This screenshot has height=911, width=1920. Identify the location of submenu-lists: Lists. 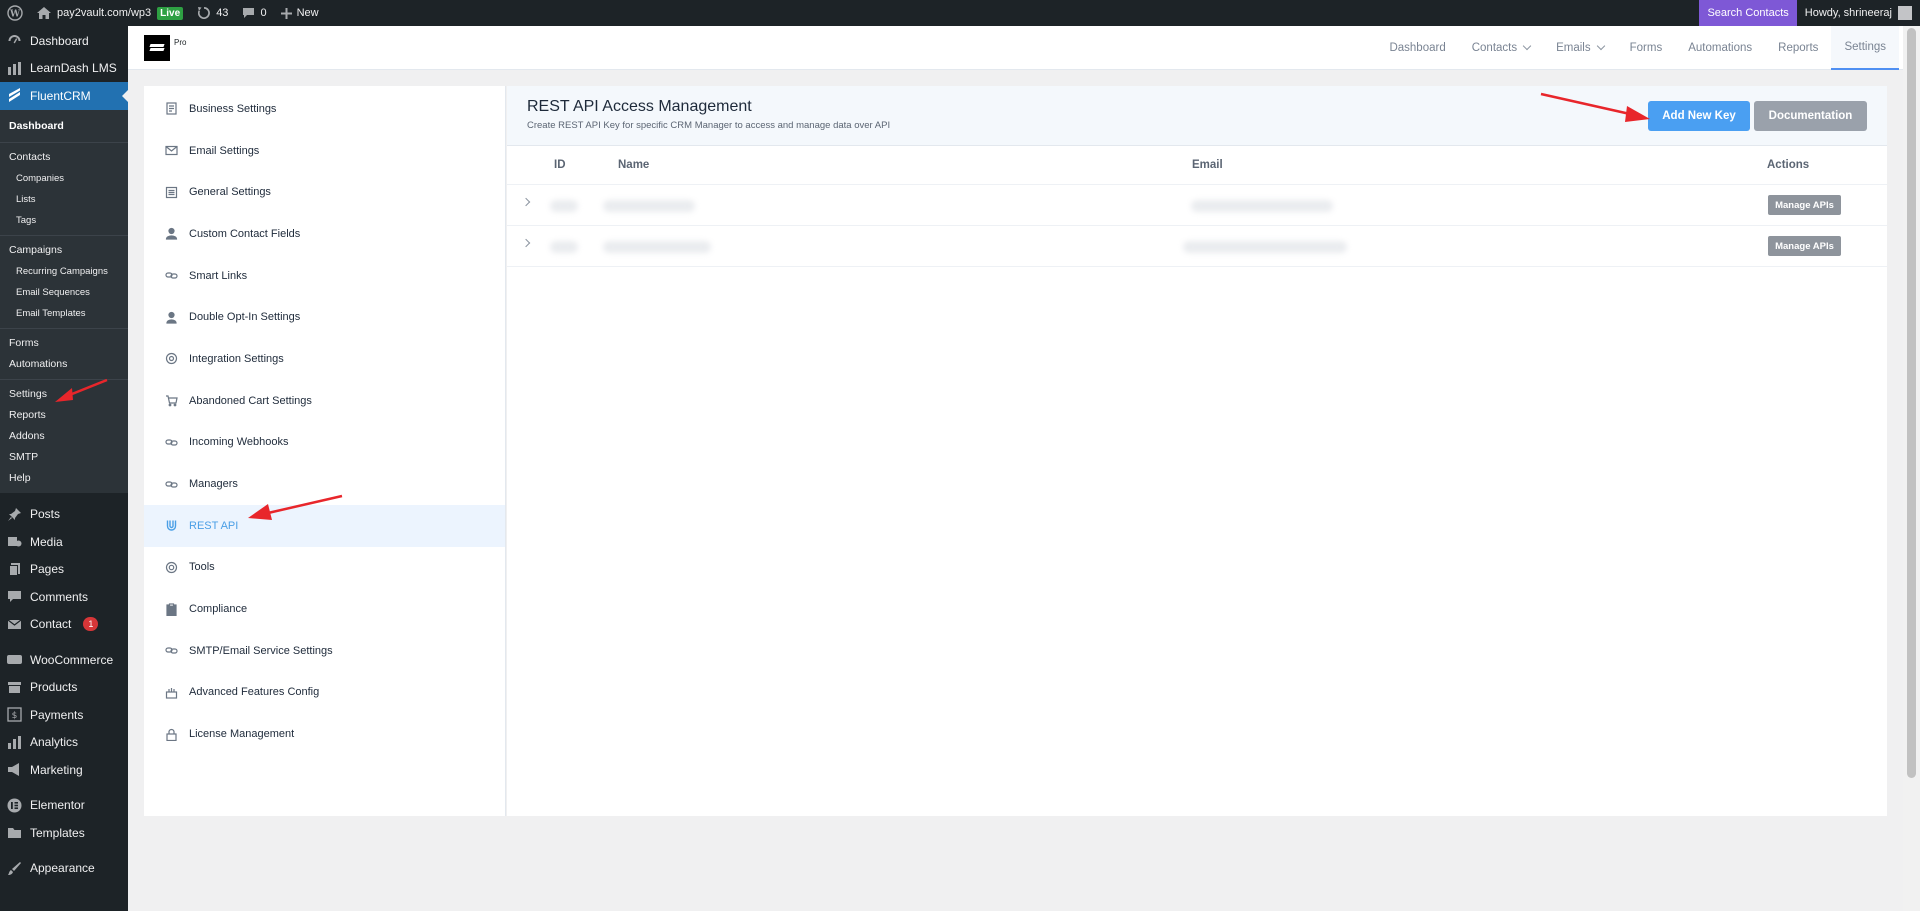
(64, 199).